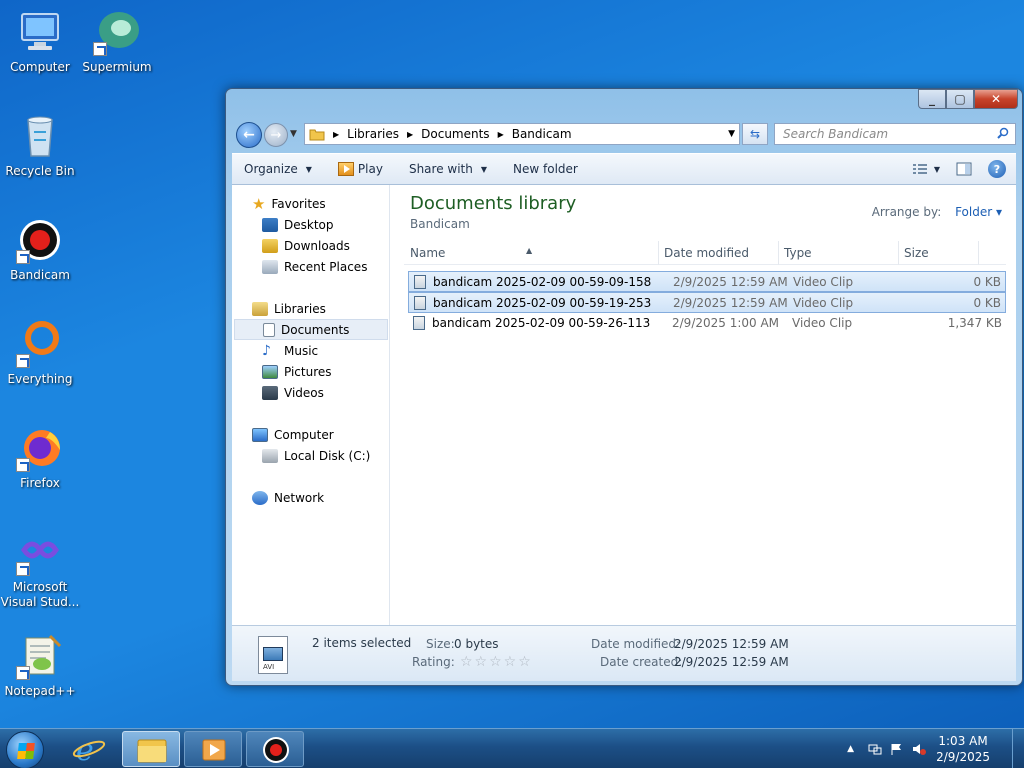  I want to click on column-header-type: Type, so click(798, 253).